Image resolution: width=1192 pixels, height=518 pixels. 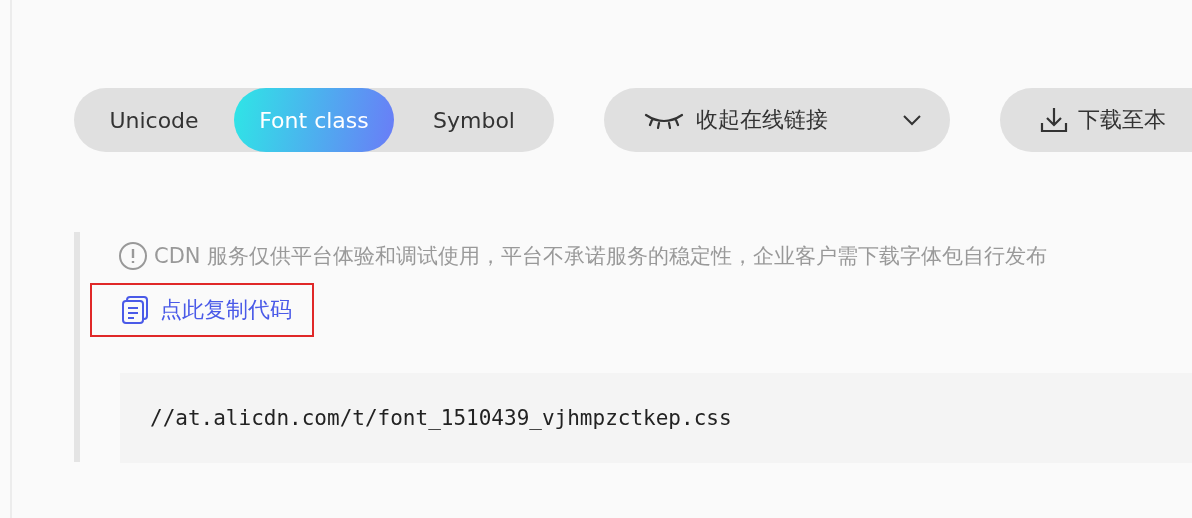 I want to click on chevron-down-icon, so click(x=912, y=120).